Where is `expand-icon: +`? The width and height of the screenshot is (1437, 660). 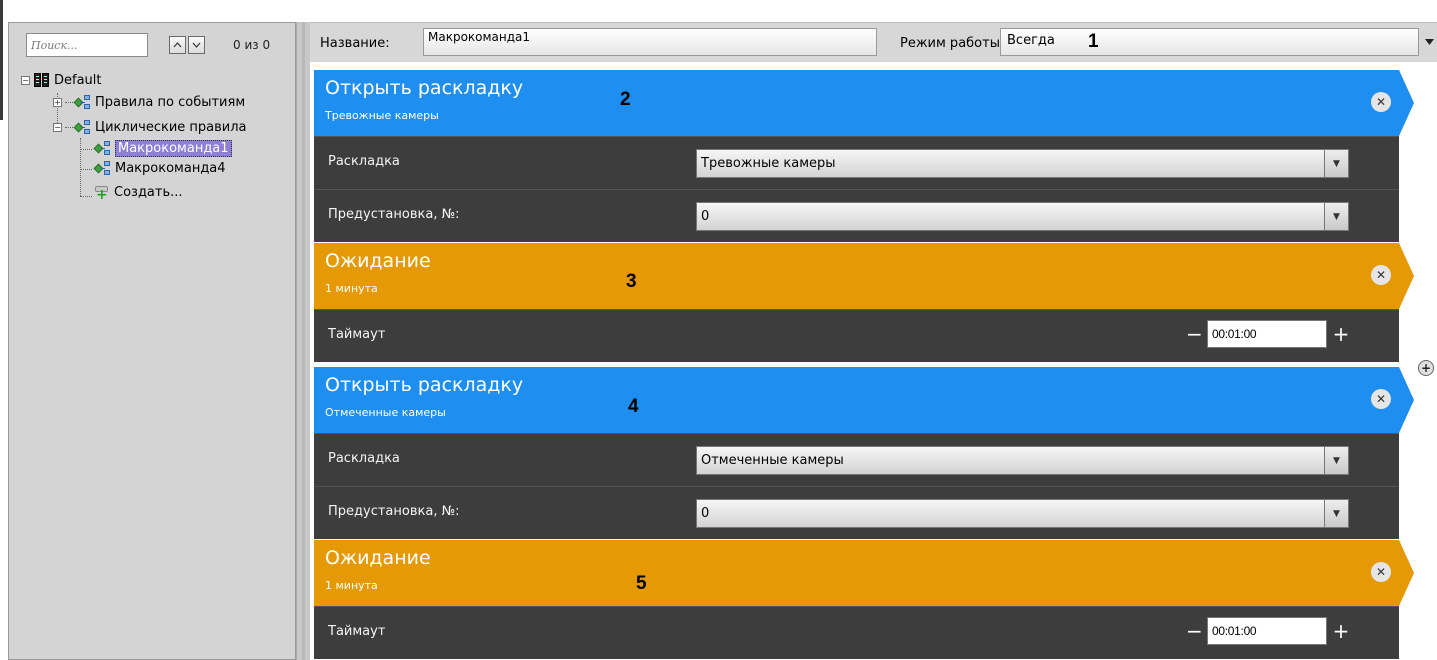
expand-icon: + is located at coordinates (57, 102).